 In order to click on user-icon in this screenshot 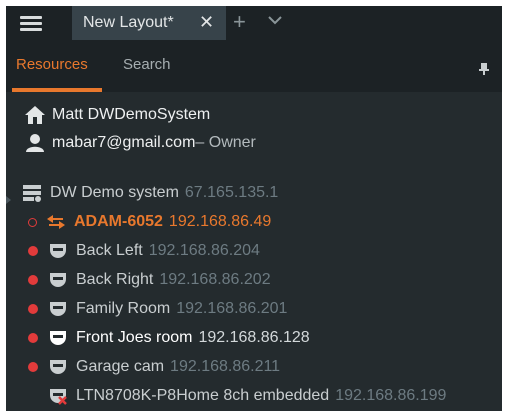, I will do `click(35, 143)`.